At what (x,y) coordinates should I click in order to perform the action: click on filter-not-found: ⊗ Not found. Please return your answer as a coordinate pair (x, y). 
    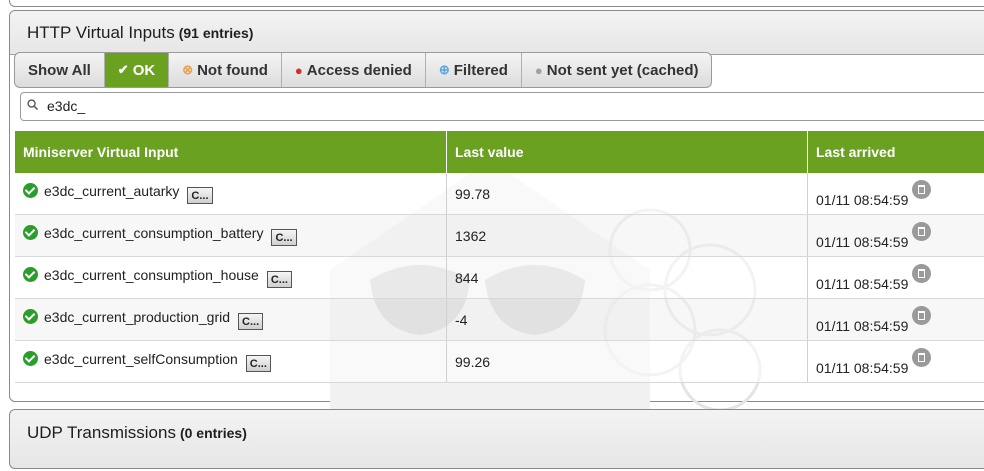
    Looking at the image, I should click on (225, 70).